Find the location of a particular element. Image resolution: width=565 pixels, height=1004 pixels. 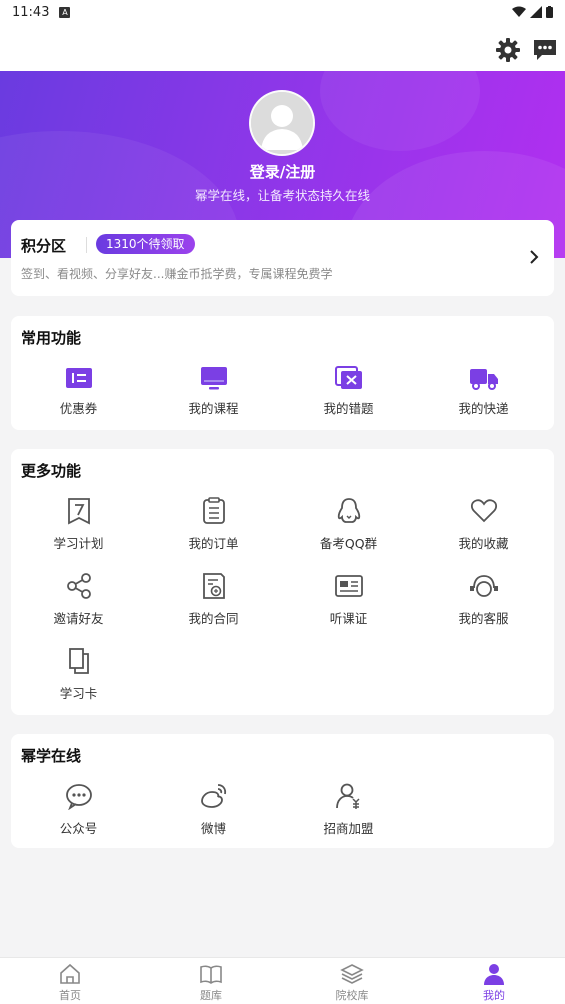

tab-school-library: 院校库 is located at coordinates (352, 982).